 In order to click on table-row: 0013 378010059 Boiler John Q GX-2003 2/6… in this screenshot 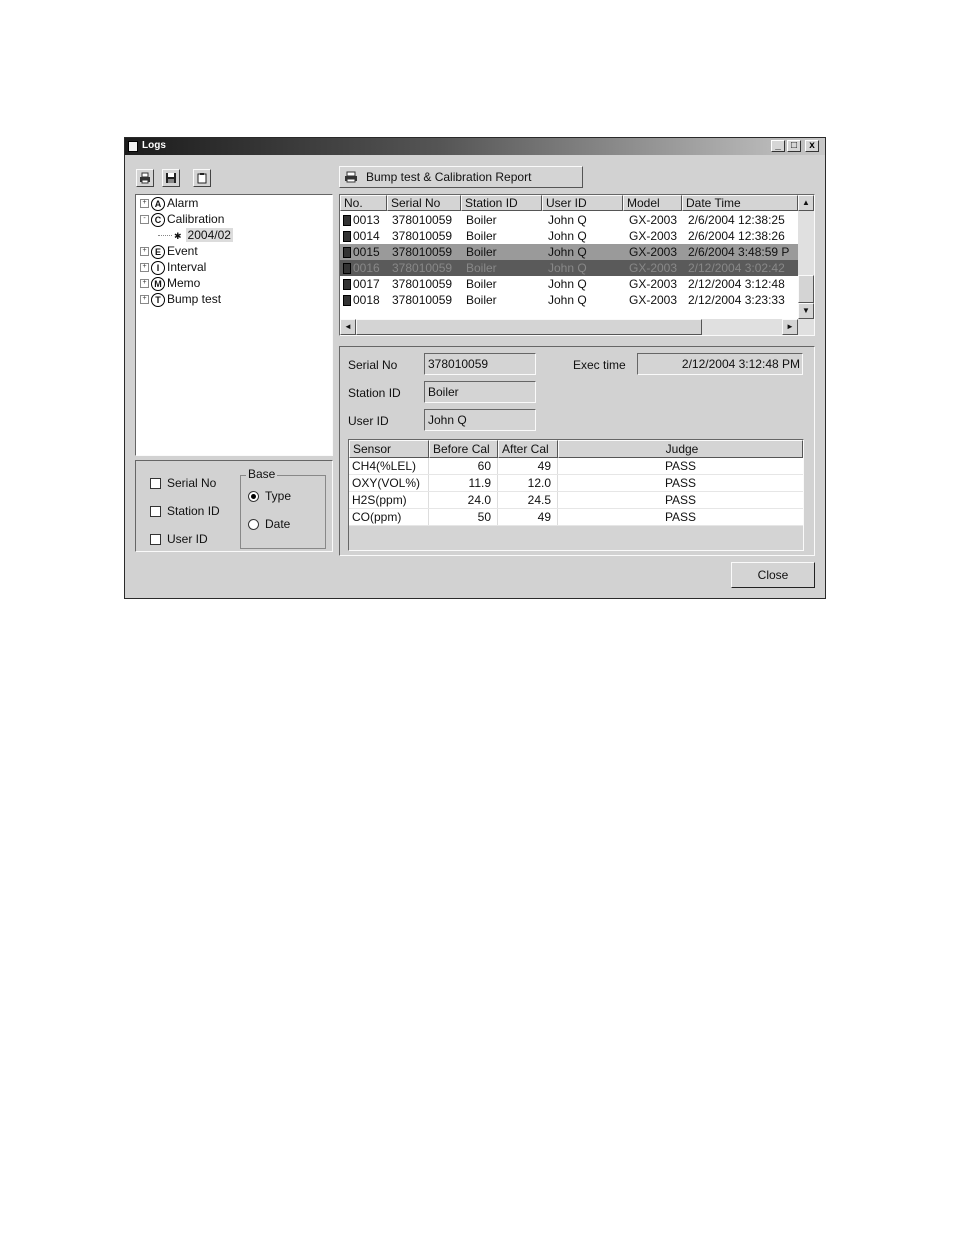, I will do `click(569, 220)`.